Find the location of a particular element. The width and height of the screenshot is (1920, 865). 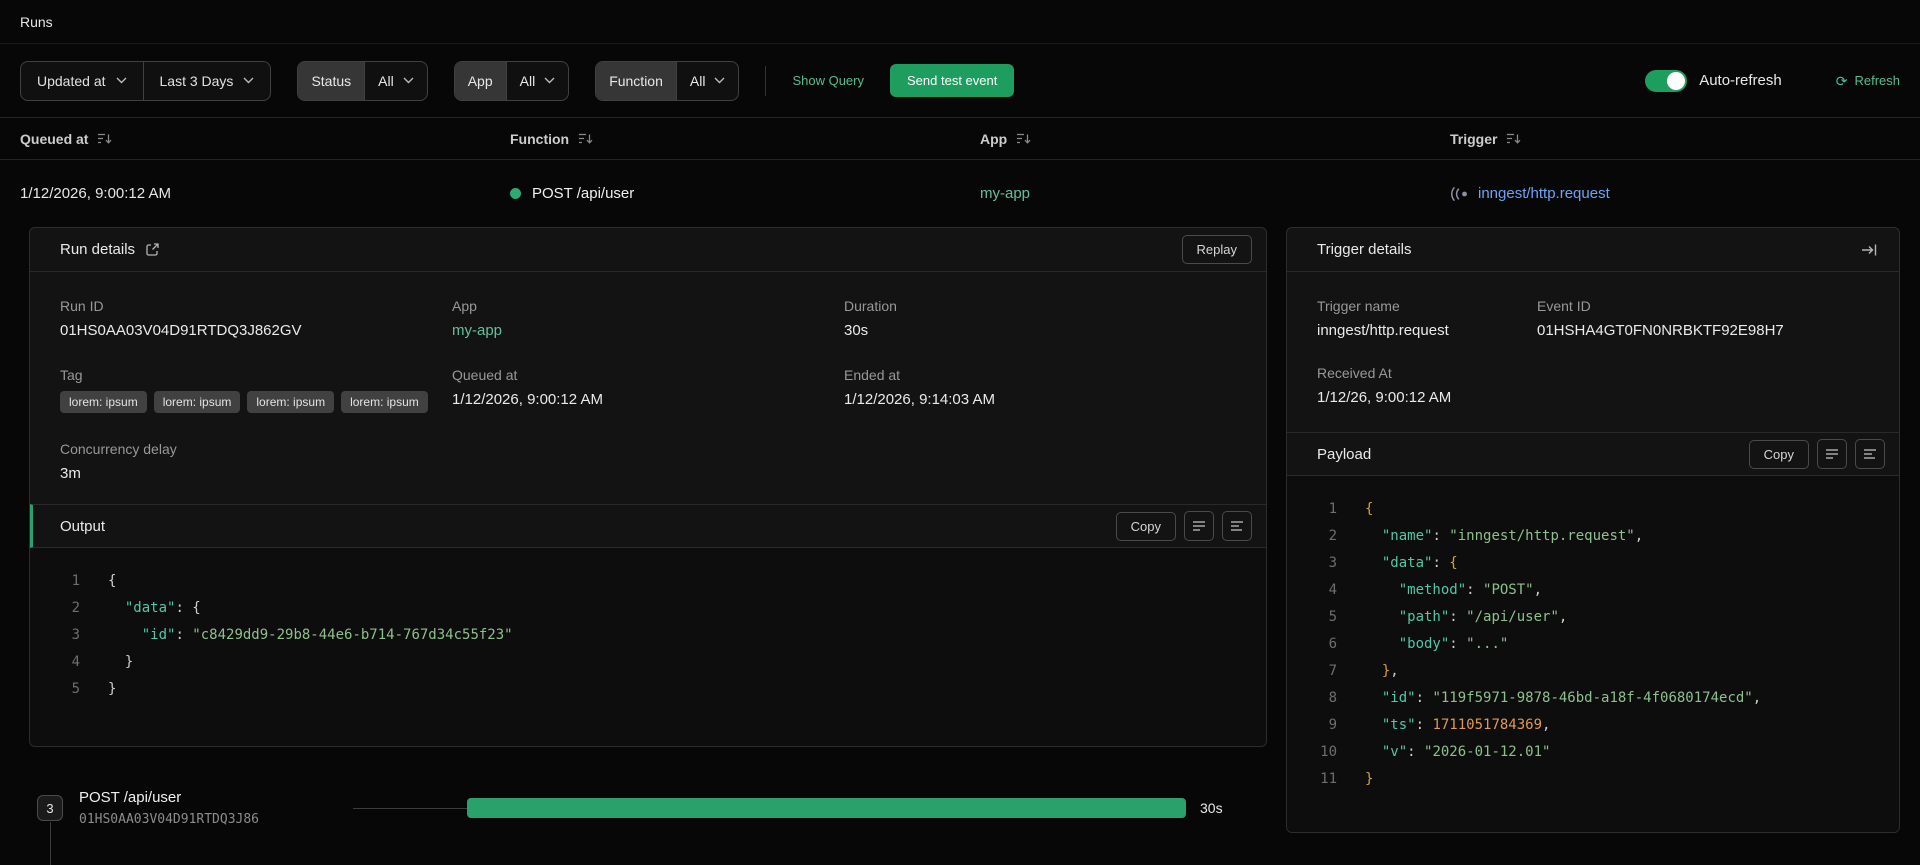

code-line: 2 "name": "inngest/http.request", is located at coordinates (1486, 536).